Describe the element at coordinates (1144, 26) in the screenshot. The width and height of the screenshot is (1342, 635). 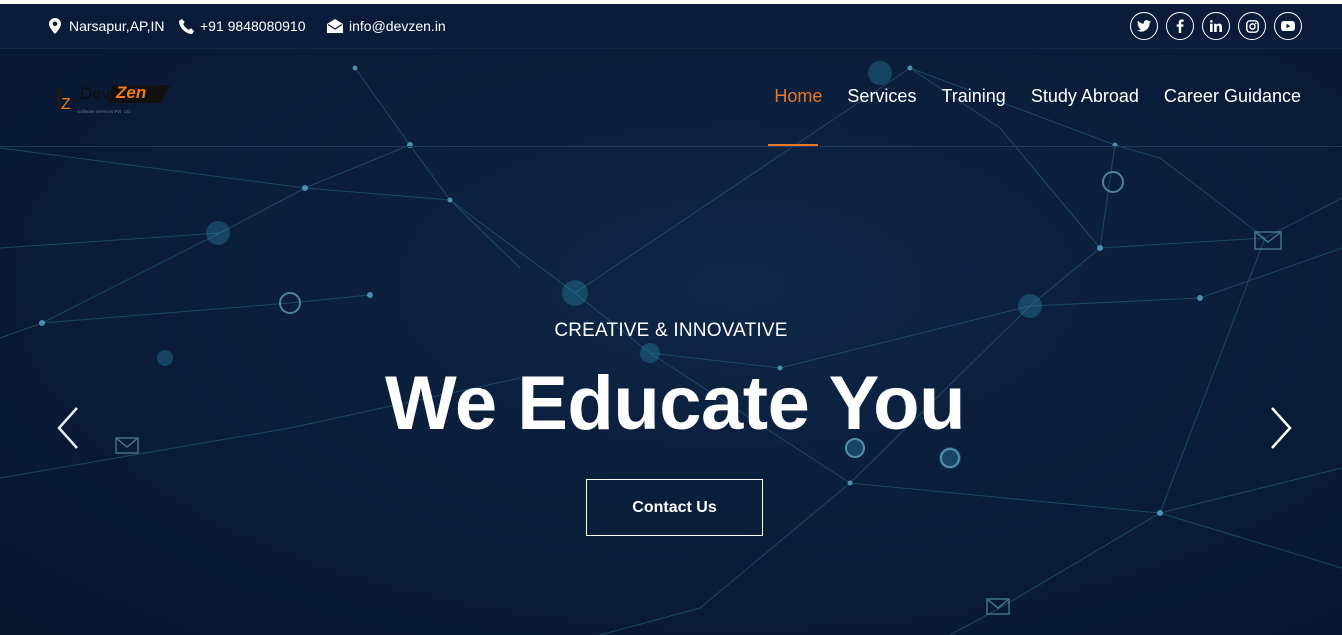
I see `twitter-icon` at that location.